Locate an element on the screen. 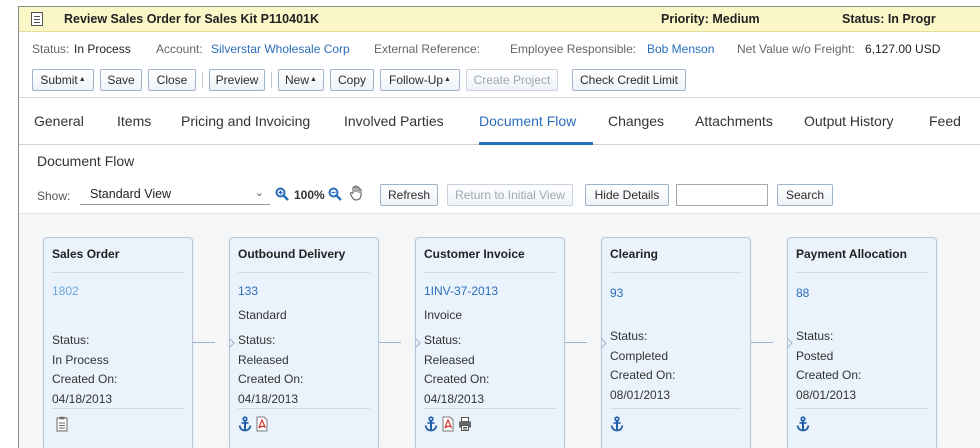 The height and width of the screenshot is (448, 980). view-select: Standard View ⌄ is located at coordinates (175, 194).